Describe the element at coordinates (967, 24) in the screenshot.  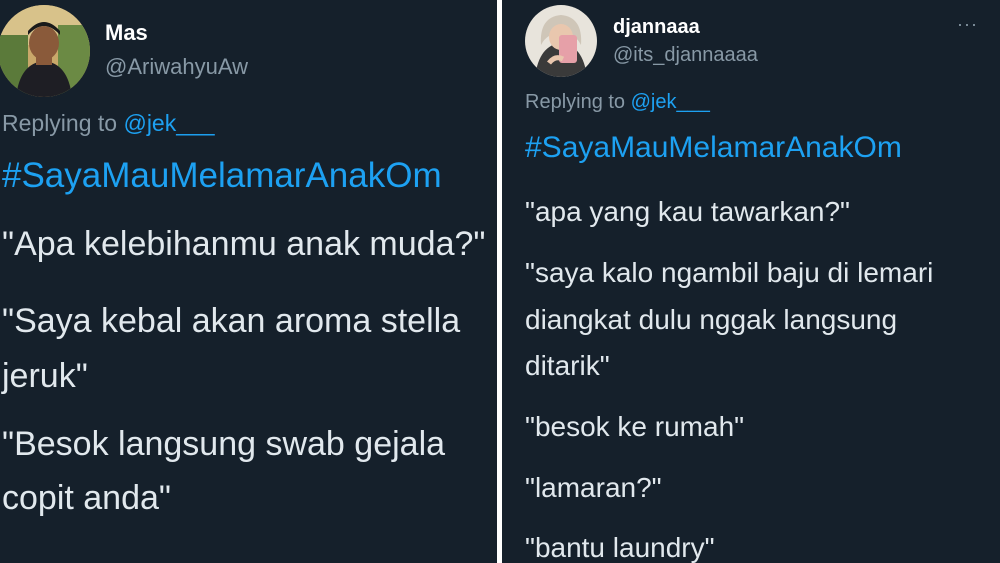
I see `more-options-icon: ···` at that location.